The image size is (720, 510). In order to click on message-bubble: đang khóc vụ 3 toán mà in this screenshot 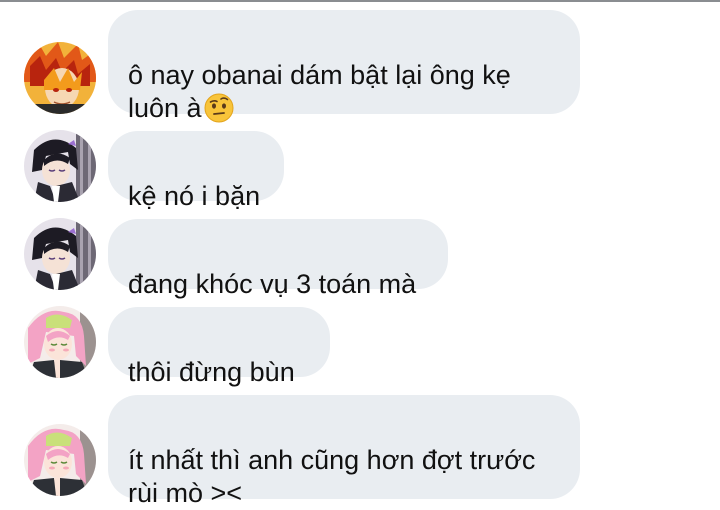, I will do `click(278, 259)`.